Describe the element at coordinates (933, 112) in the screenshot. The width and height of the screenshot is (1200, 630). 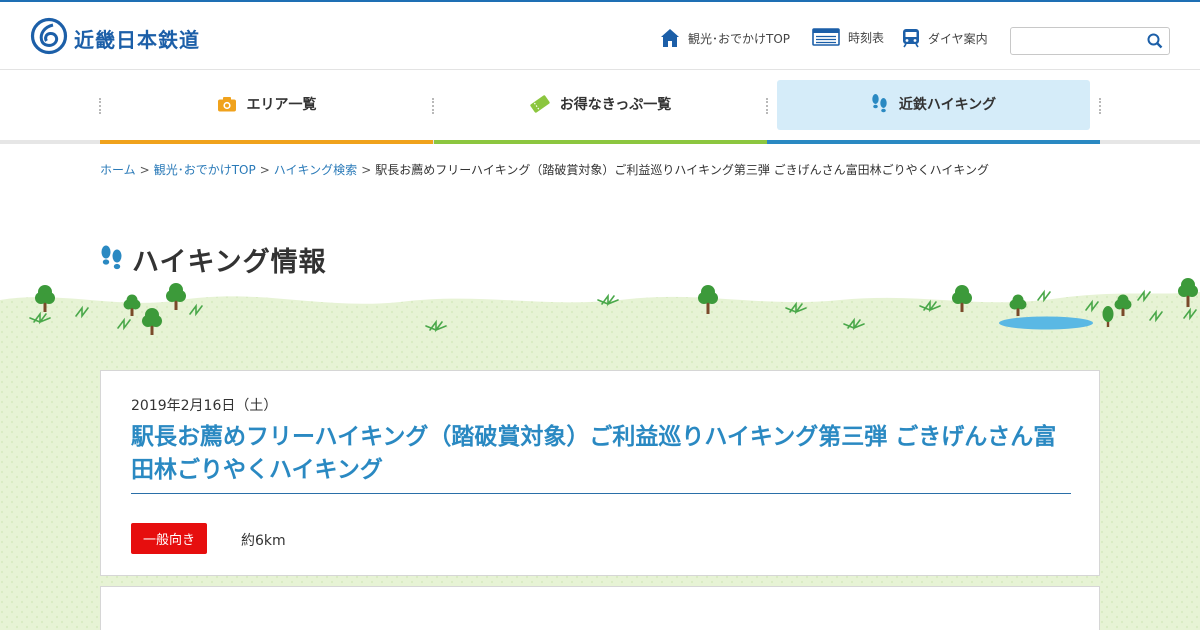
I see `tab-kintetsu-hiking: 近鉄ハイキング` at that location.